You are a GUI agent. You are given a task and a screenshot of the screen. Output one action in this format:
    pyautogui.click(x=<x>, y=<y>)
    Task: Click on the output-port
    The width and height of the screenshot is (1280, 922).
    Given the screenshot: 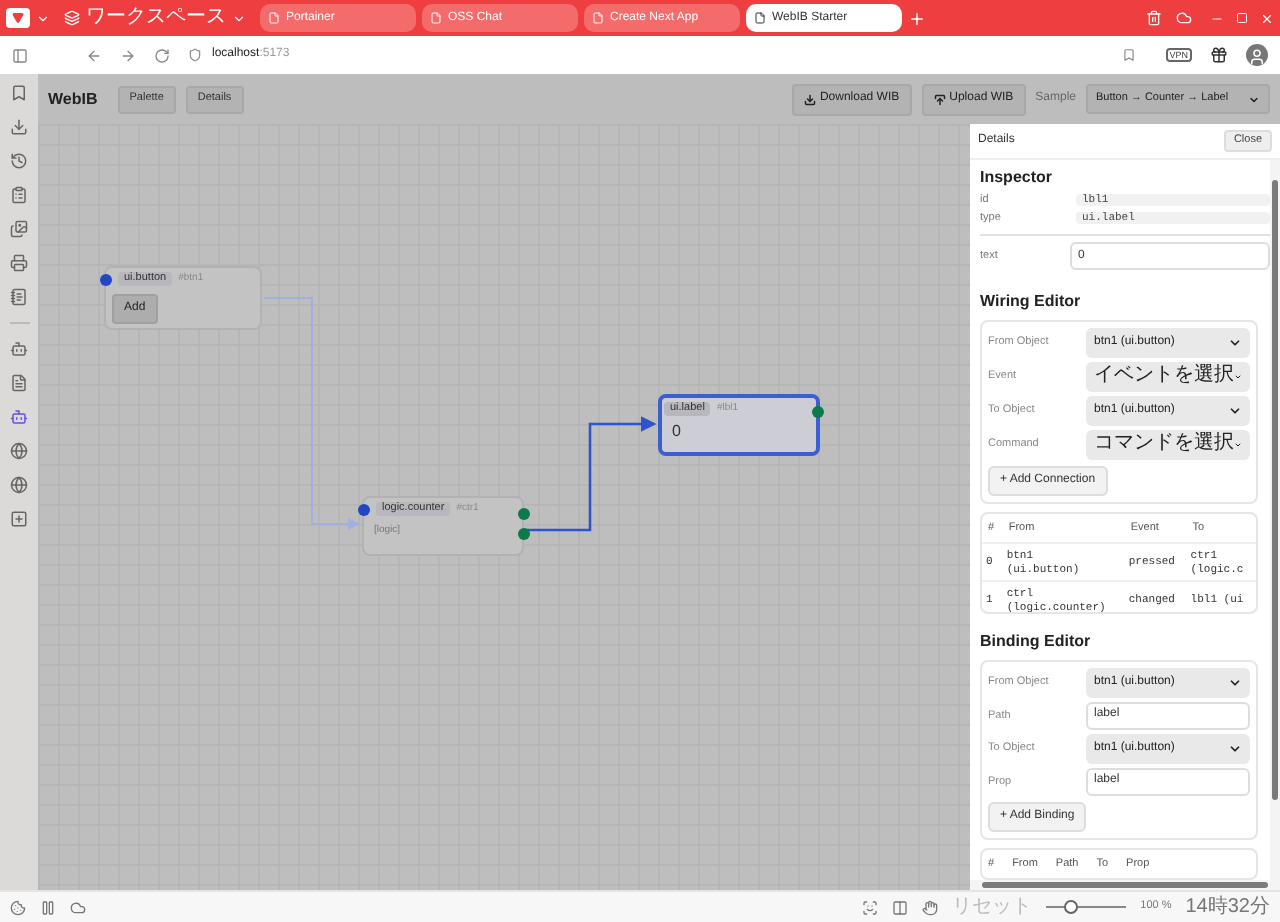 What is the action you would take?
    pyautogui.click(x=818, y=412)
    